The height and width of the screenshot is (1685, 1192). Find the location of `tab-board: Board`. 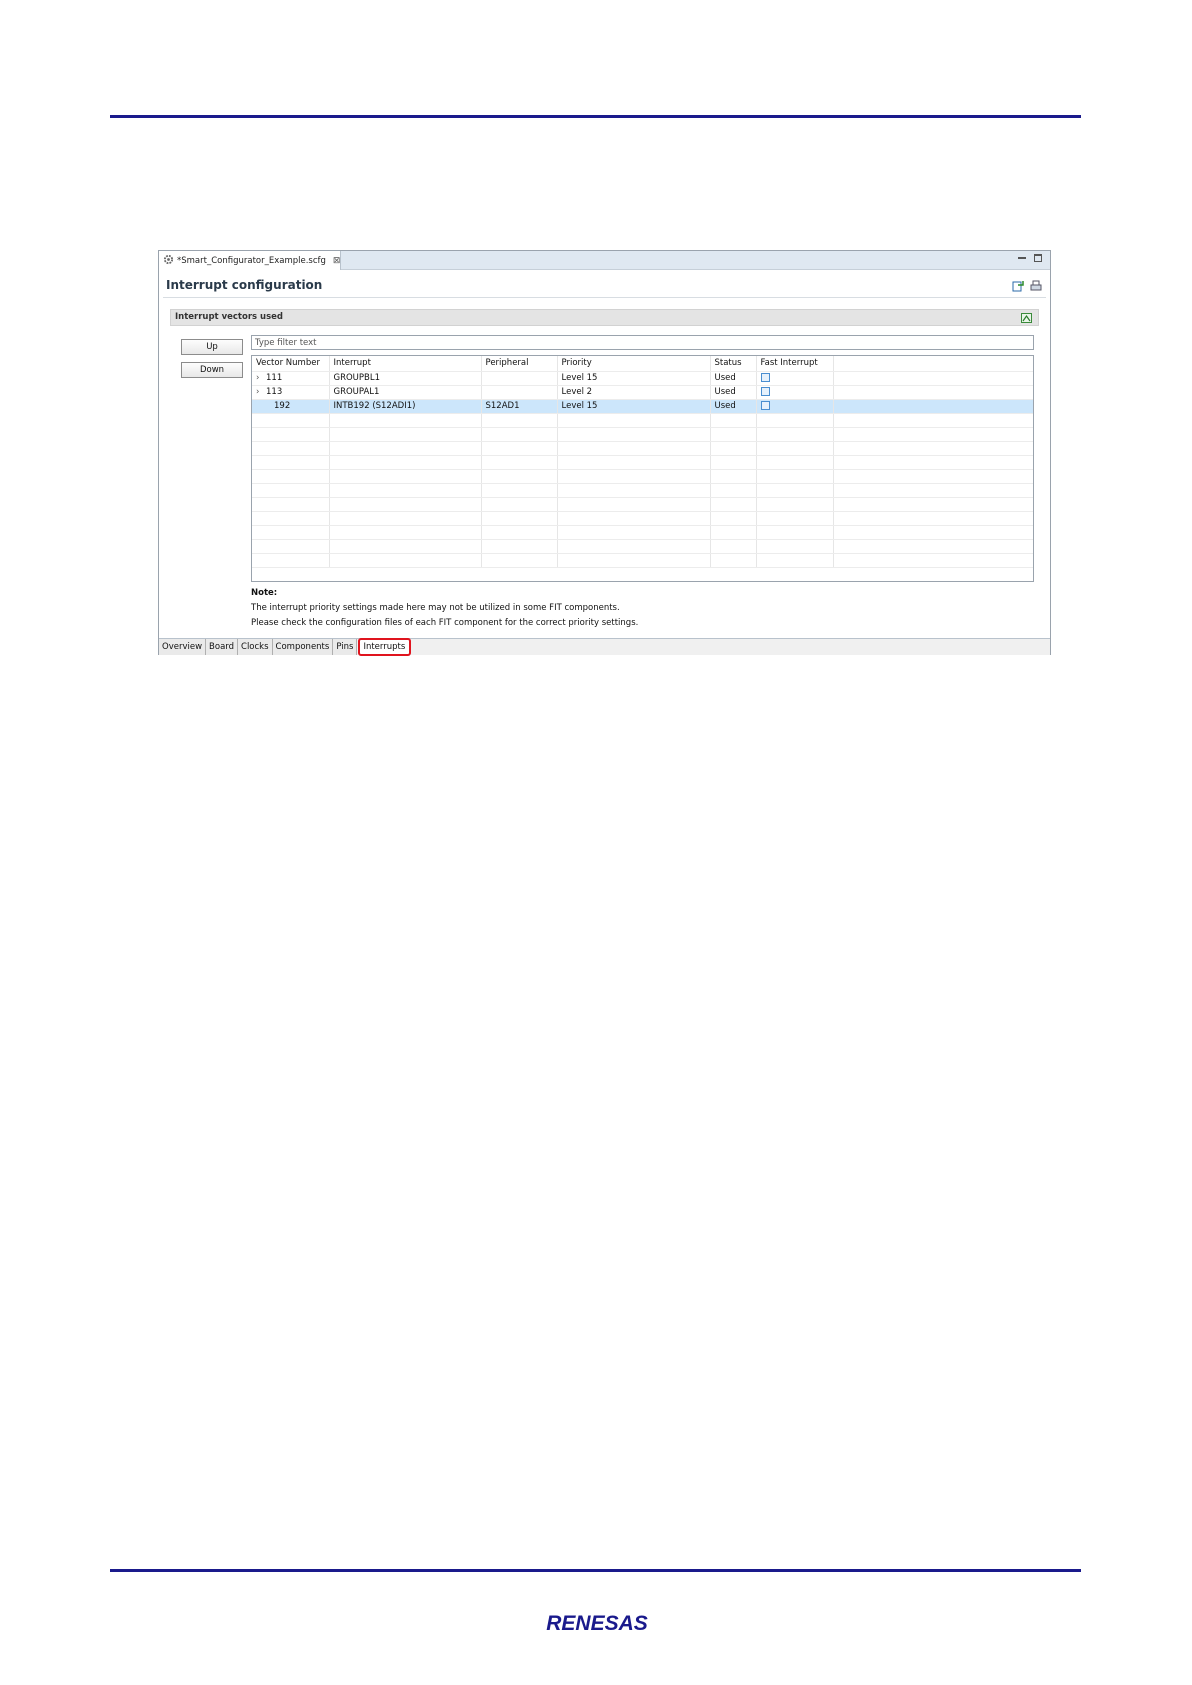

tab-board: Board is located at coordinates (222, 647).